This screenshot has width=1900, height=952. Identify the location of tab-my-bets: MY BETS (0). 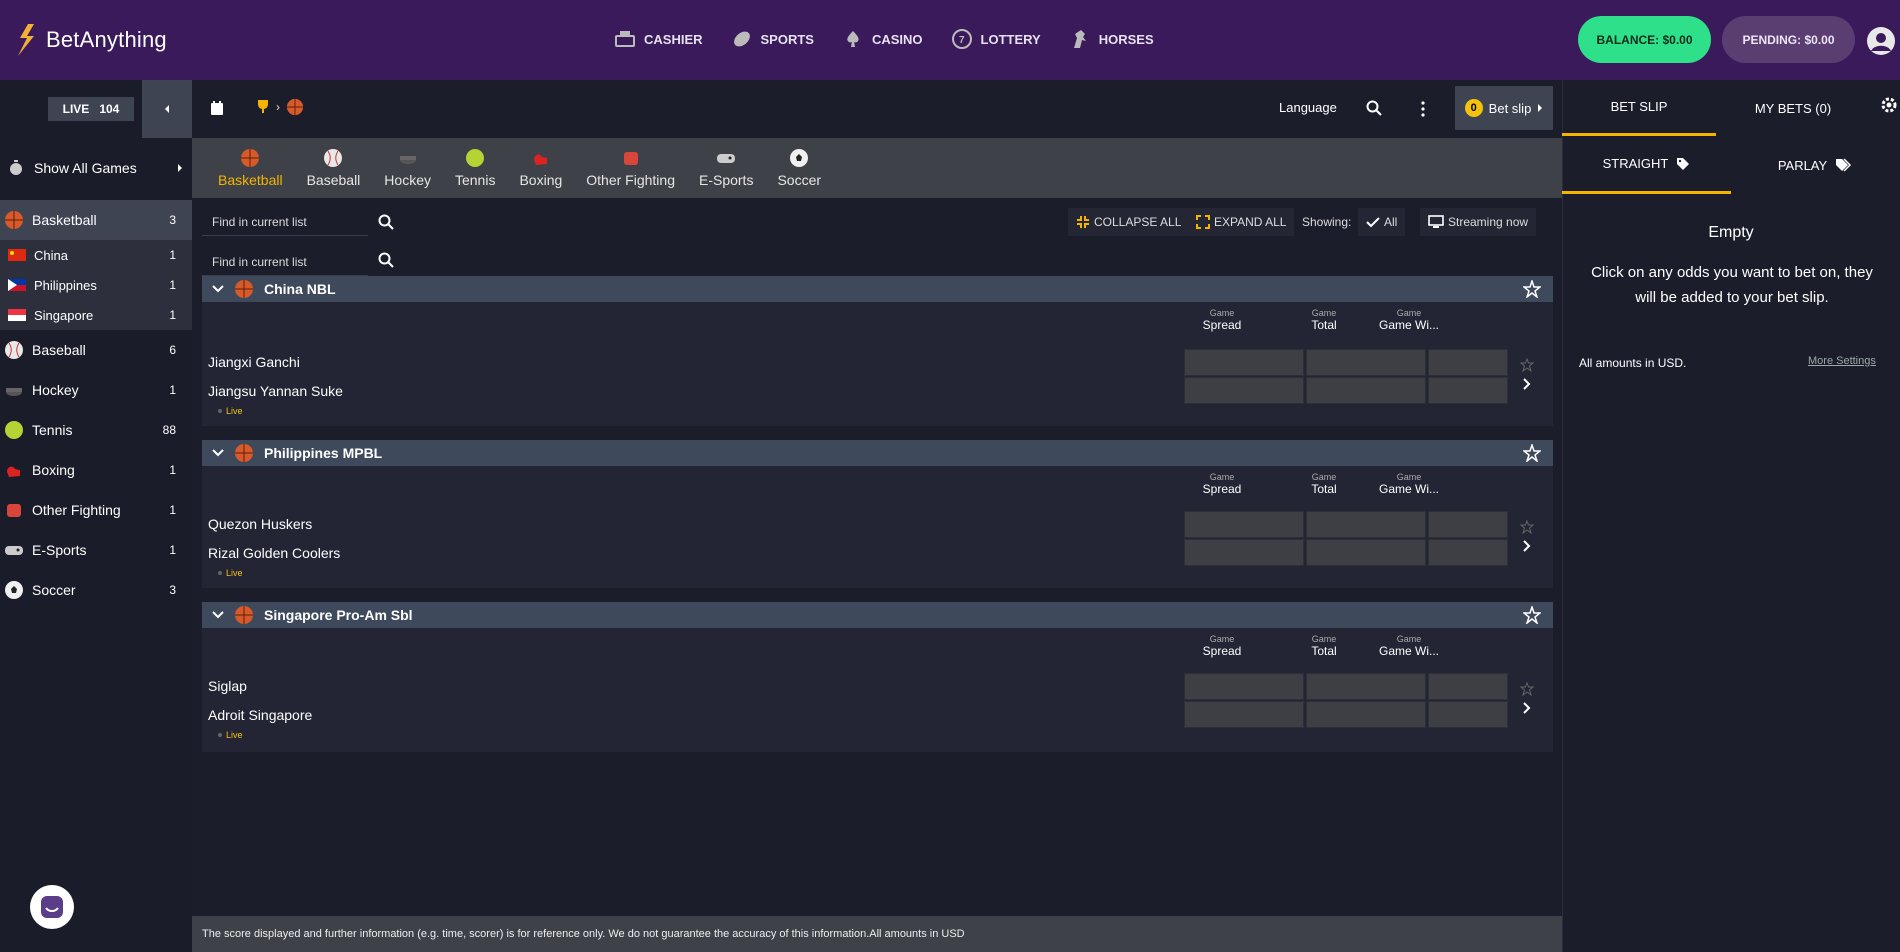
(1793, 108).